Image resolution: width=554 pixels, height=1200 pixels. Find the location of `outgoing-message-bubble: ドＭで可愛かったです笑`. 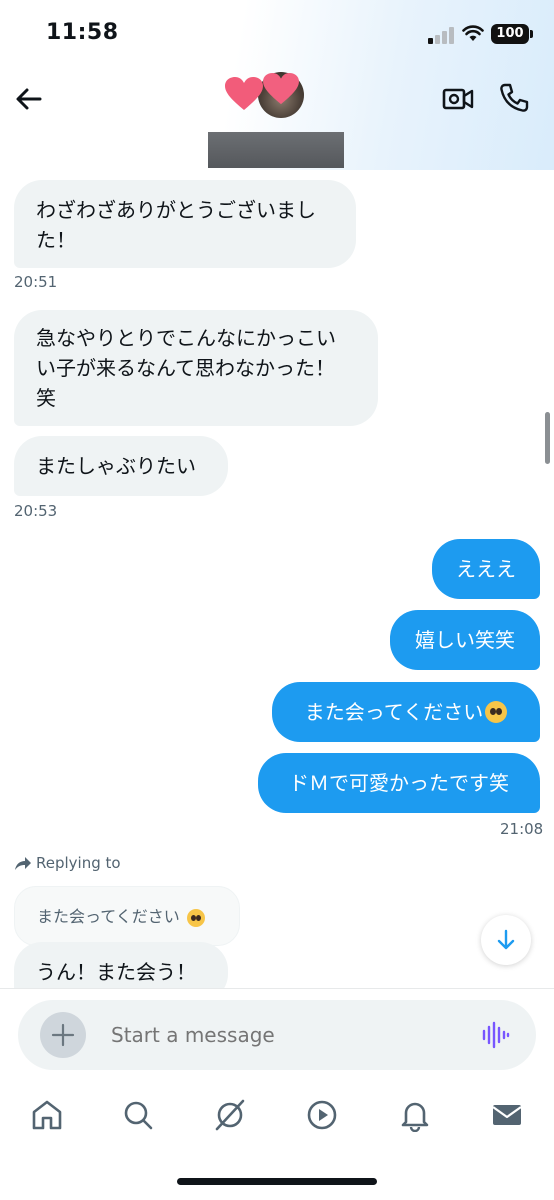

outgoing-message-bubble: ドＭで可愛かったです笑 is located at coordinates (399, 783).